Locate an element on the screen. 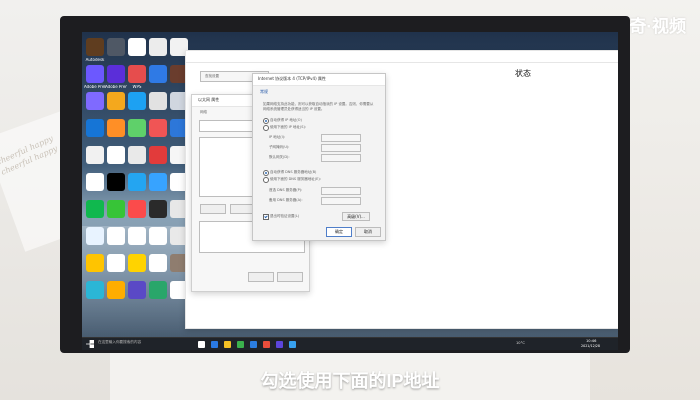 The width and height of the screenshot is (700, 400). weather-text: 10°C is located at coordinates (520, 343).